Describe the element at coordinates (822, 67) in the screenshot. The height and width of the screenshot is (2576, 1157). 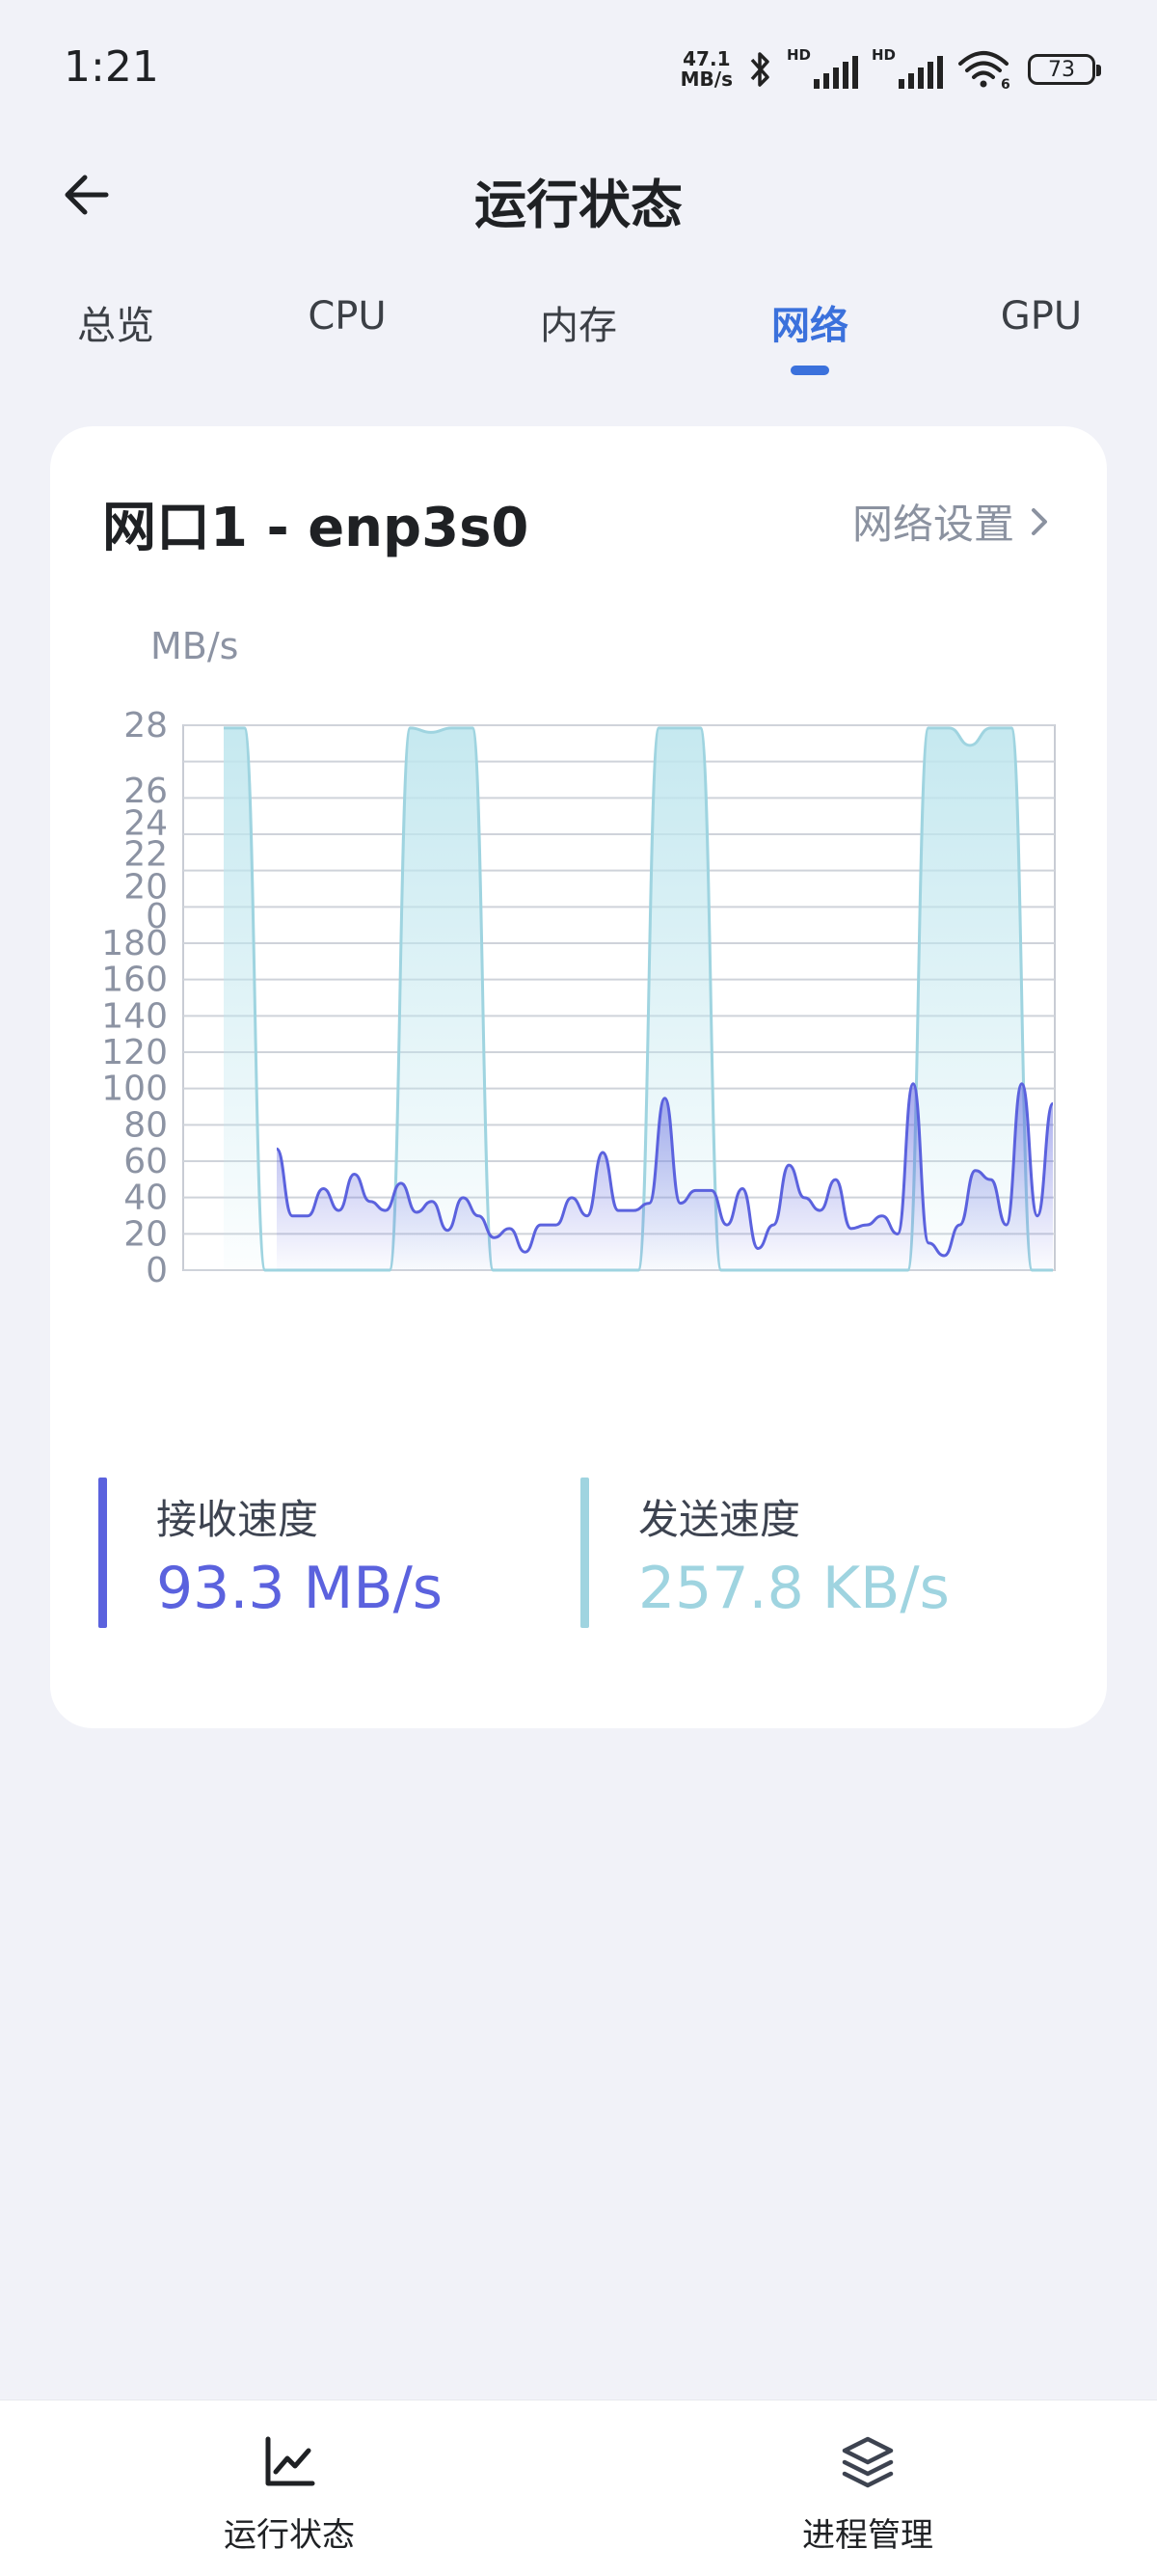
I see `cellular-signal-1-icon: HD` at that location.